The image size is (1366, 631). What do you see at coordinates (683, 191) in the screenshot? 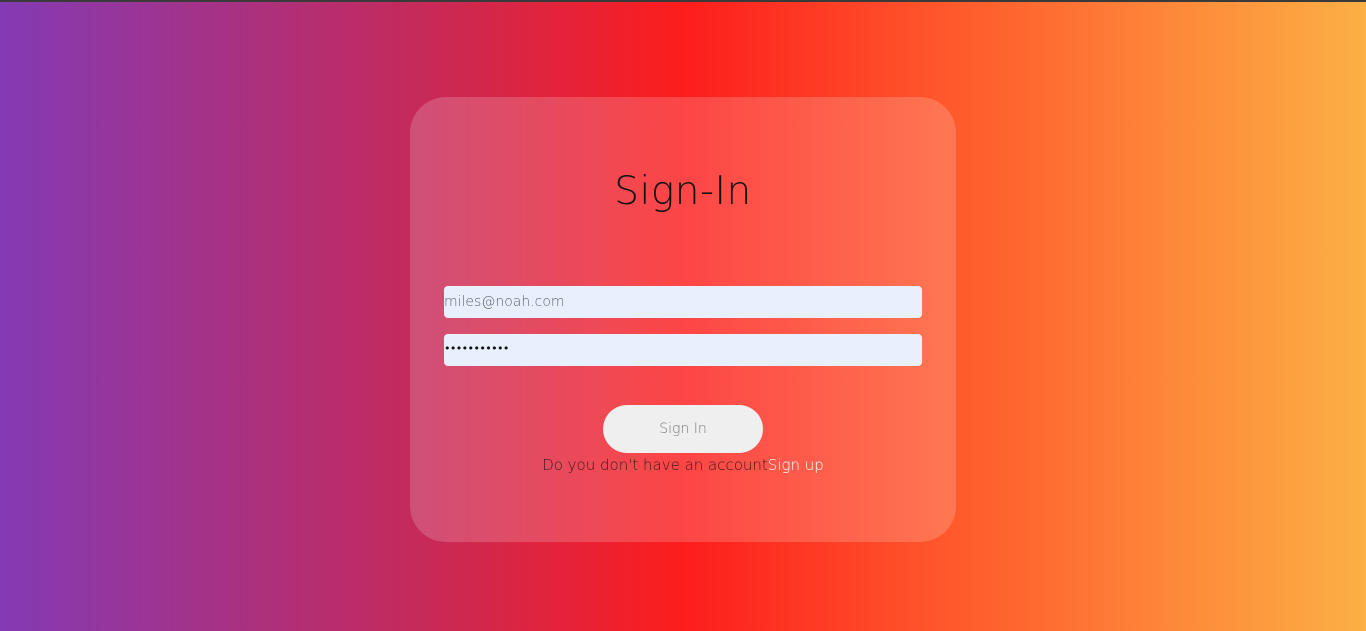
I see `page-title: Sign-In` at bounding box center [683, 191].